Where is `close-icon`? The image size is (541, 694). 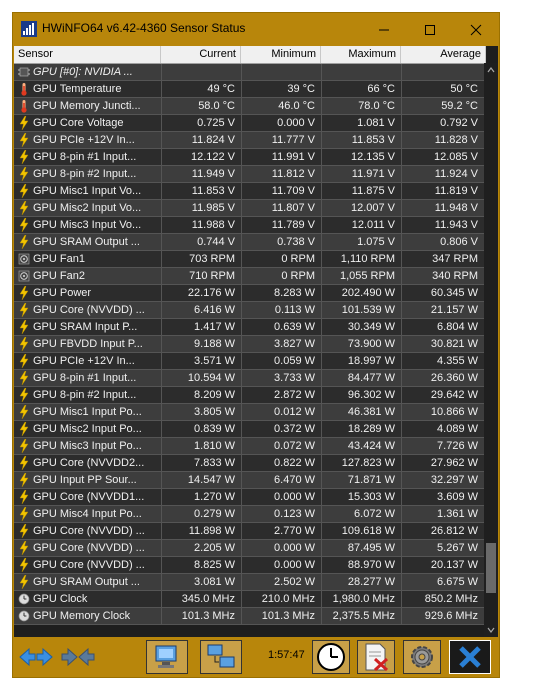 close-icon is located at coordinates (476, 29).